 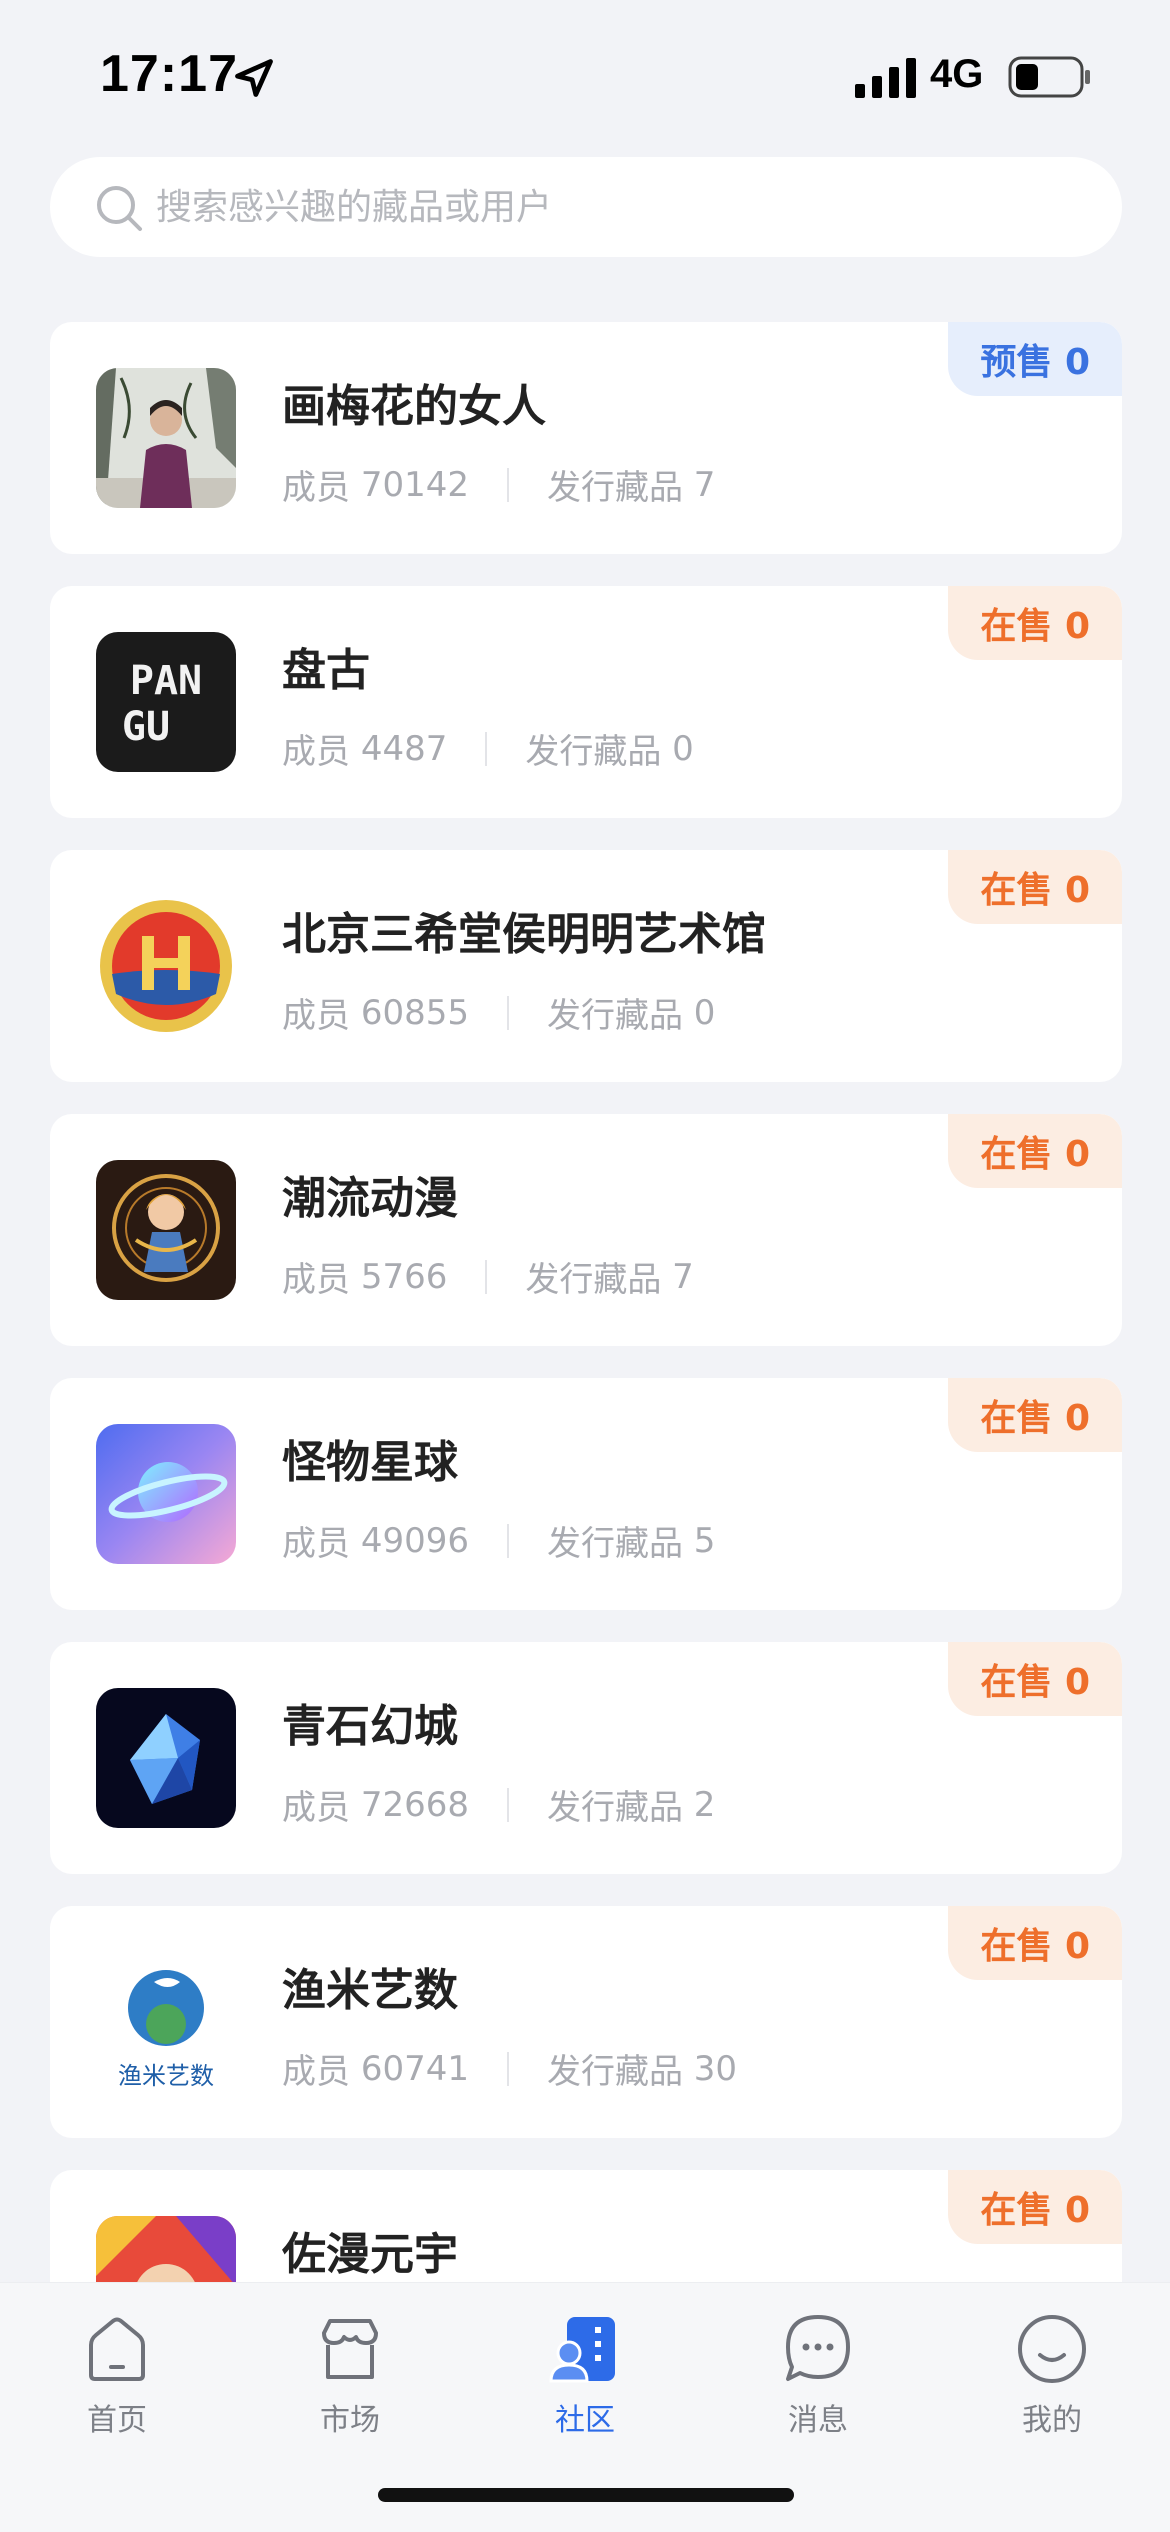 What do you see at coordinates (582, 2350) in the screenshot?
I see `community-icon` at bounding box center [582, 2350].